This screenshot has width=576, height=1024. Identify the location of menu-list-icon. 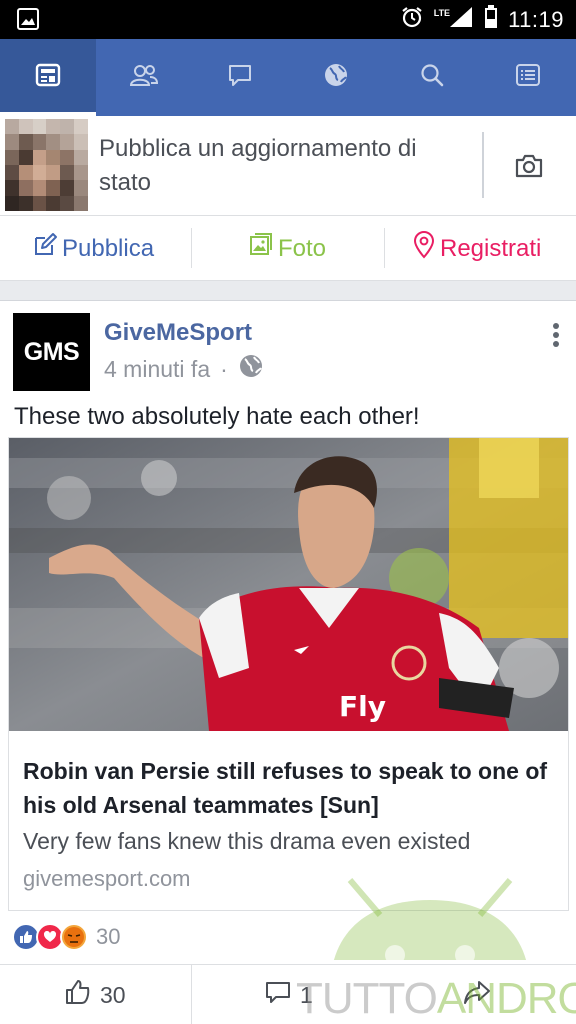
(528, 77).